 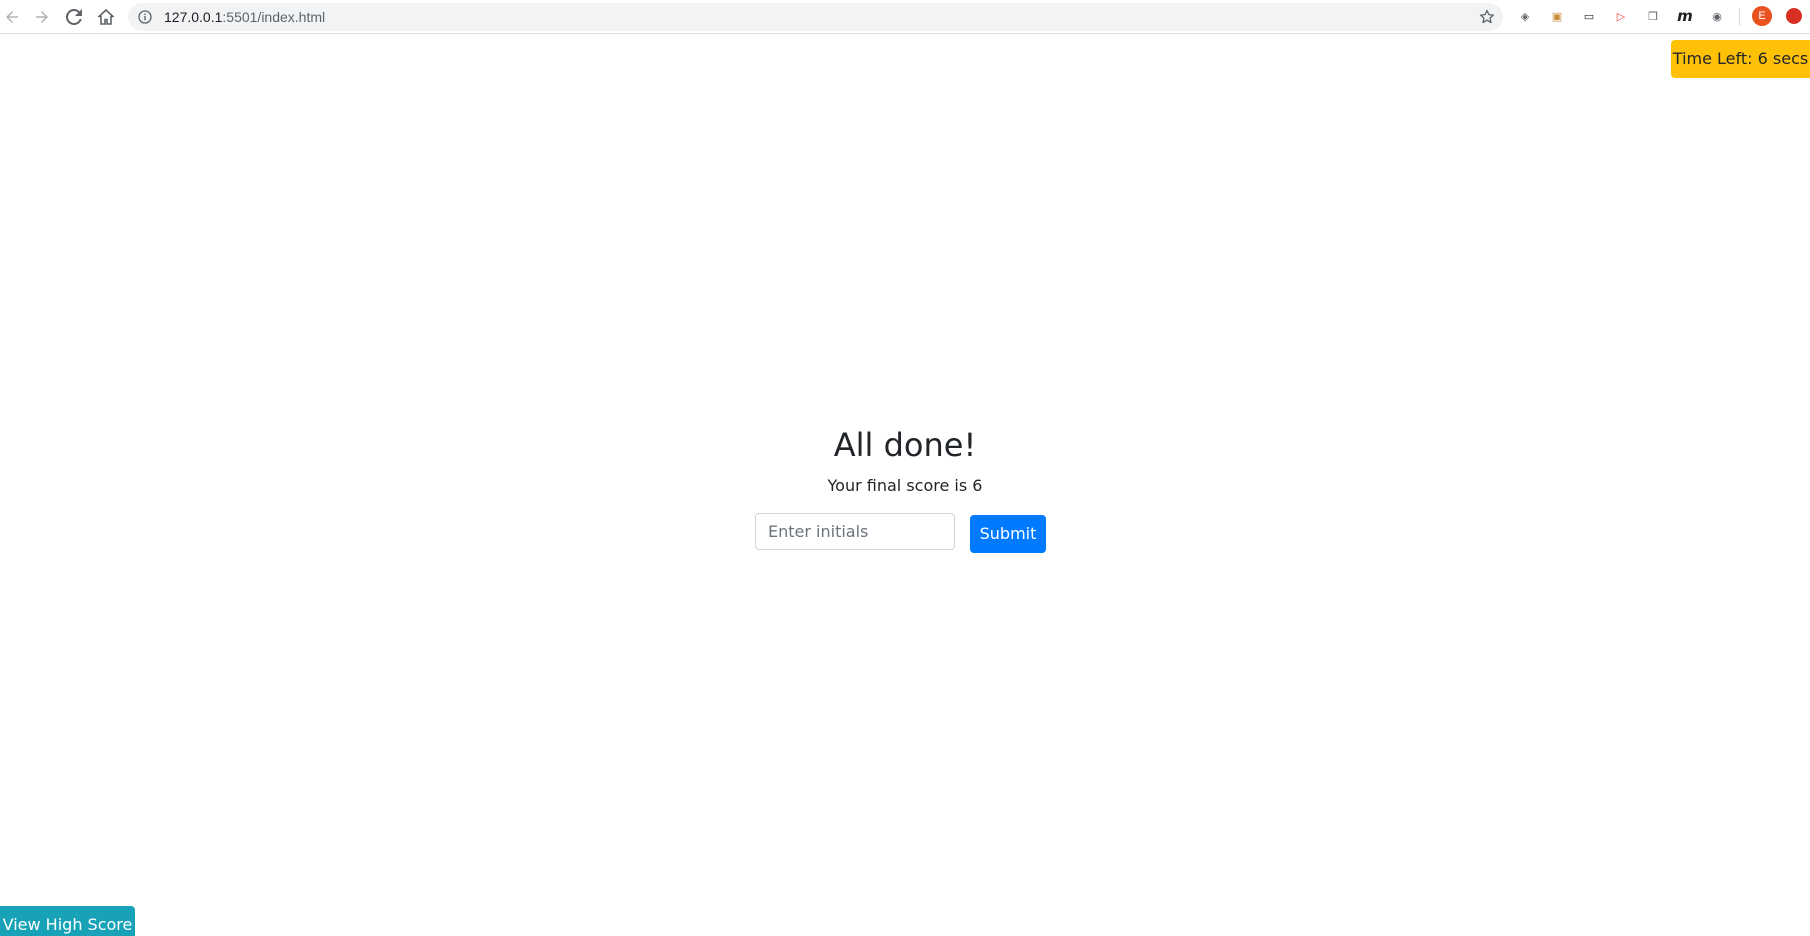 I want to click on picture-in-picture-icon: ▭, so click(x=1589, y=16).